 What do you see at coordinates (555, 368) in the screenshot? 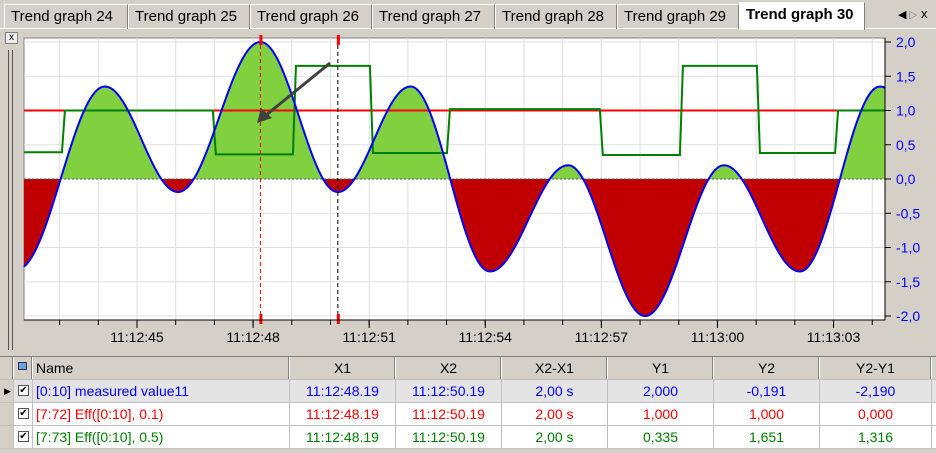
I see `header-x2-x1: X2-X1` at bounding box center [555, 368].